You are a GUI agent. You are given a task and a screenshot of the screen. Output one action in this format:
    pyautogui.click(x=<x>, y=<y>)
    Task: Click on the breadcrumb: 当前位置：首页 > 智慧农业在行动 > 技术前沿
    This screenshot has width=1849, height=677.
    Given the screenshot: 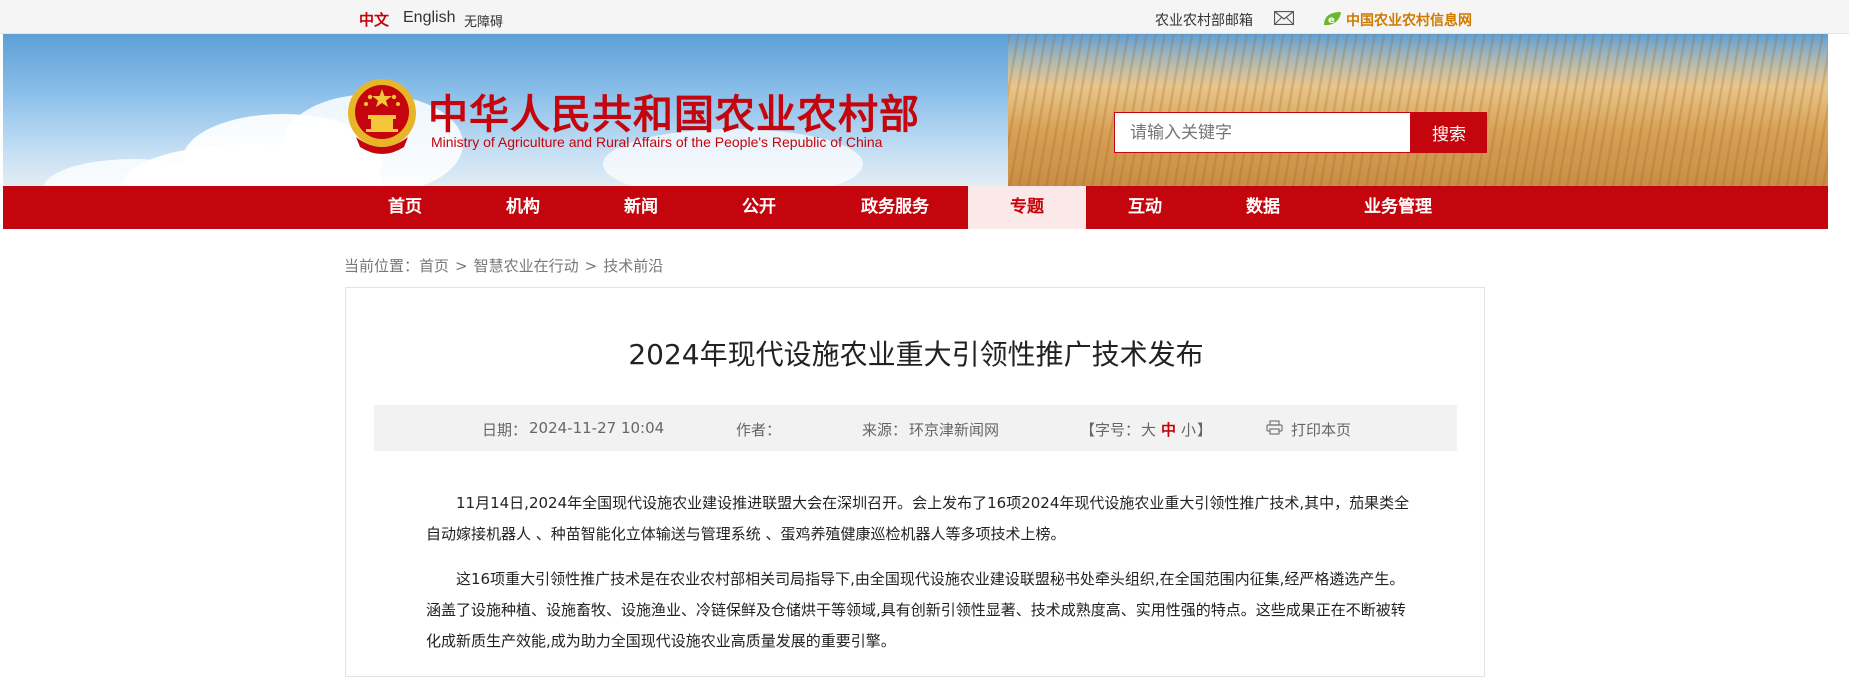 What is the action you would take?
    pyautogui.click(x=506, y=265)
    